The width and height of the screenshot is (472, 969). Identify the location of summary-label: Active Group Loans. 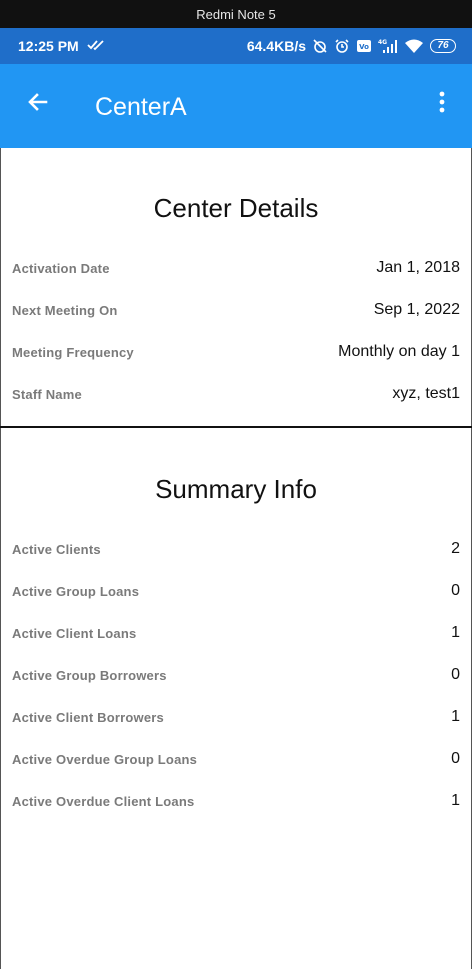
(76, 591).